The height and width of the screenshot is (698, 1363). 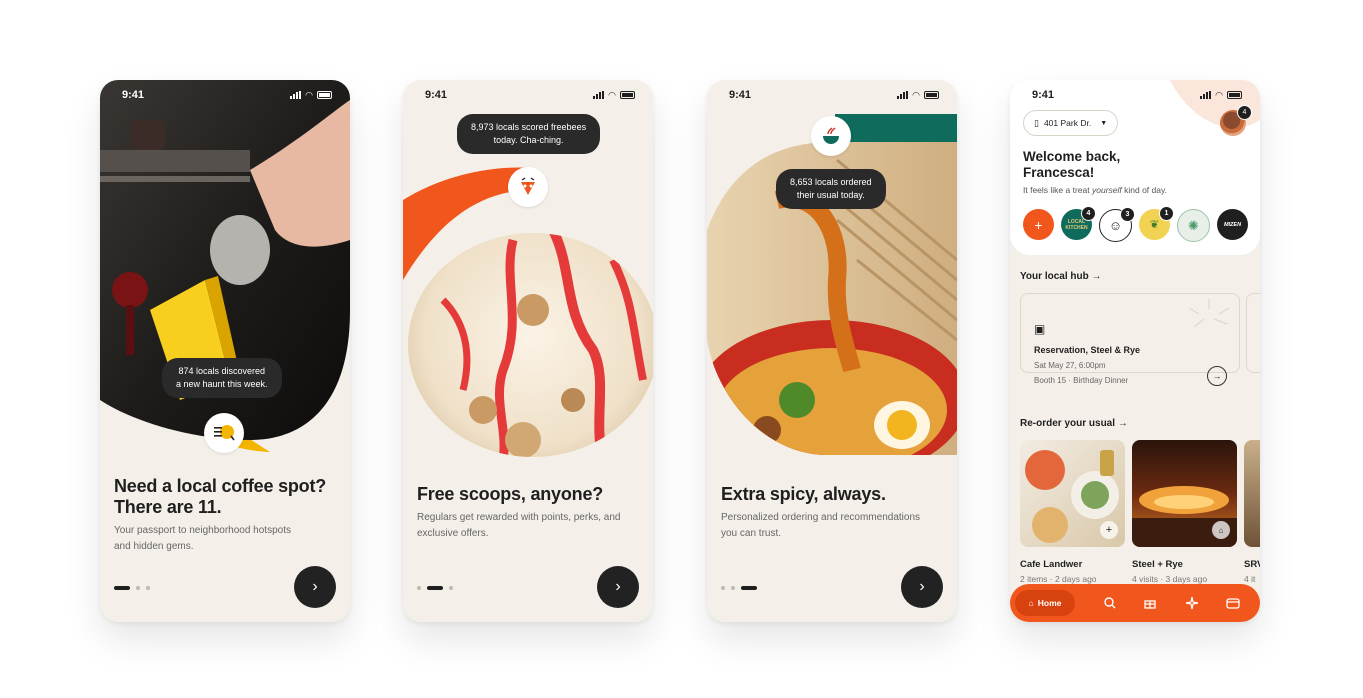 What do you see at coordinates (1058, 579) in the screenshot?
I see `reorder-meta: 2 items · 2 days ago` at bounding box center [1058, 579].